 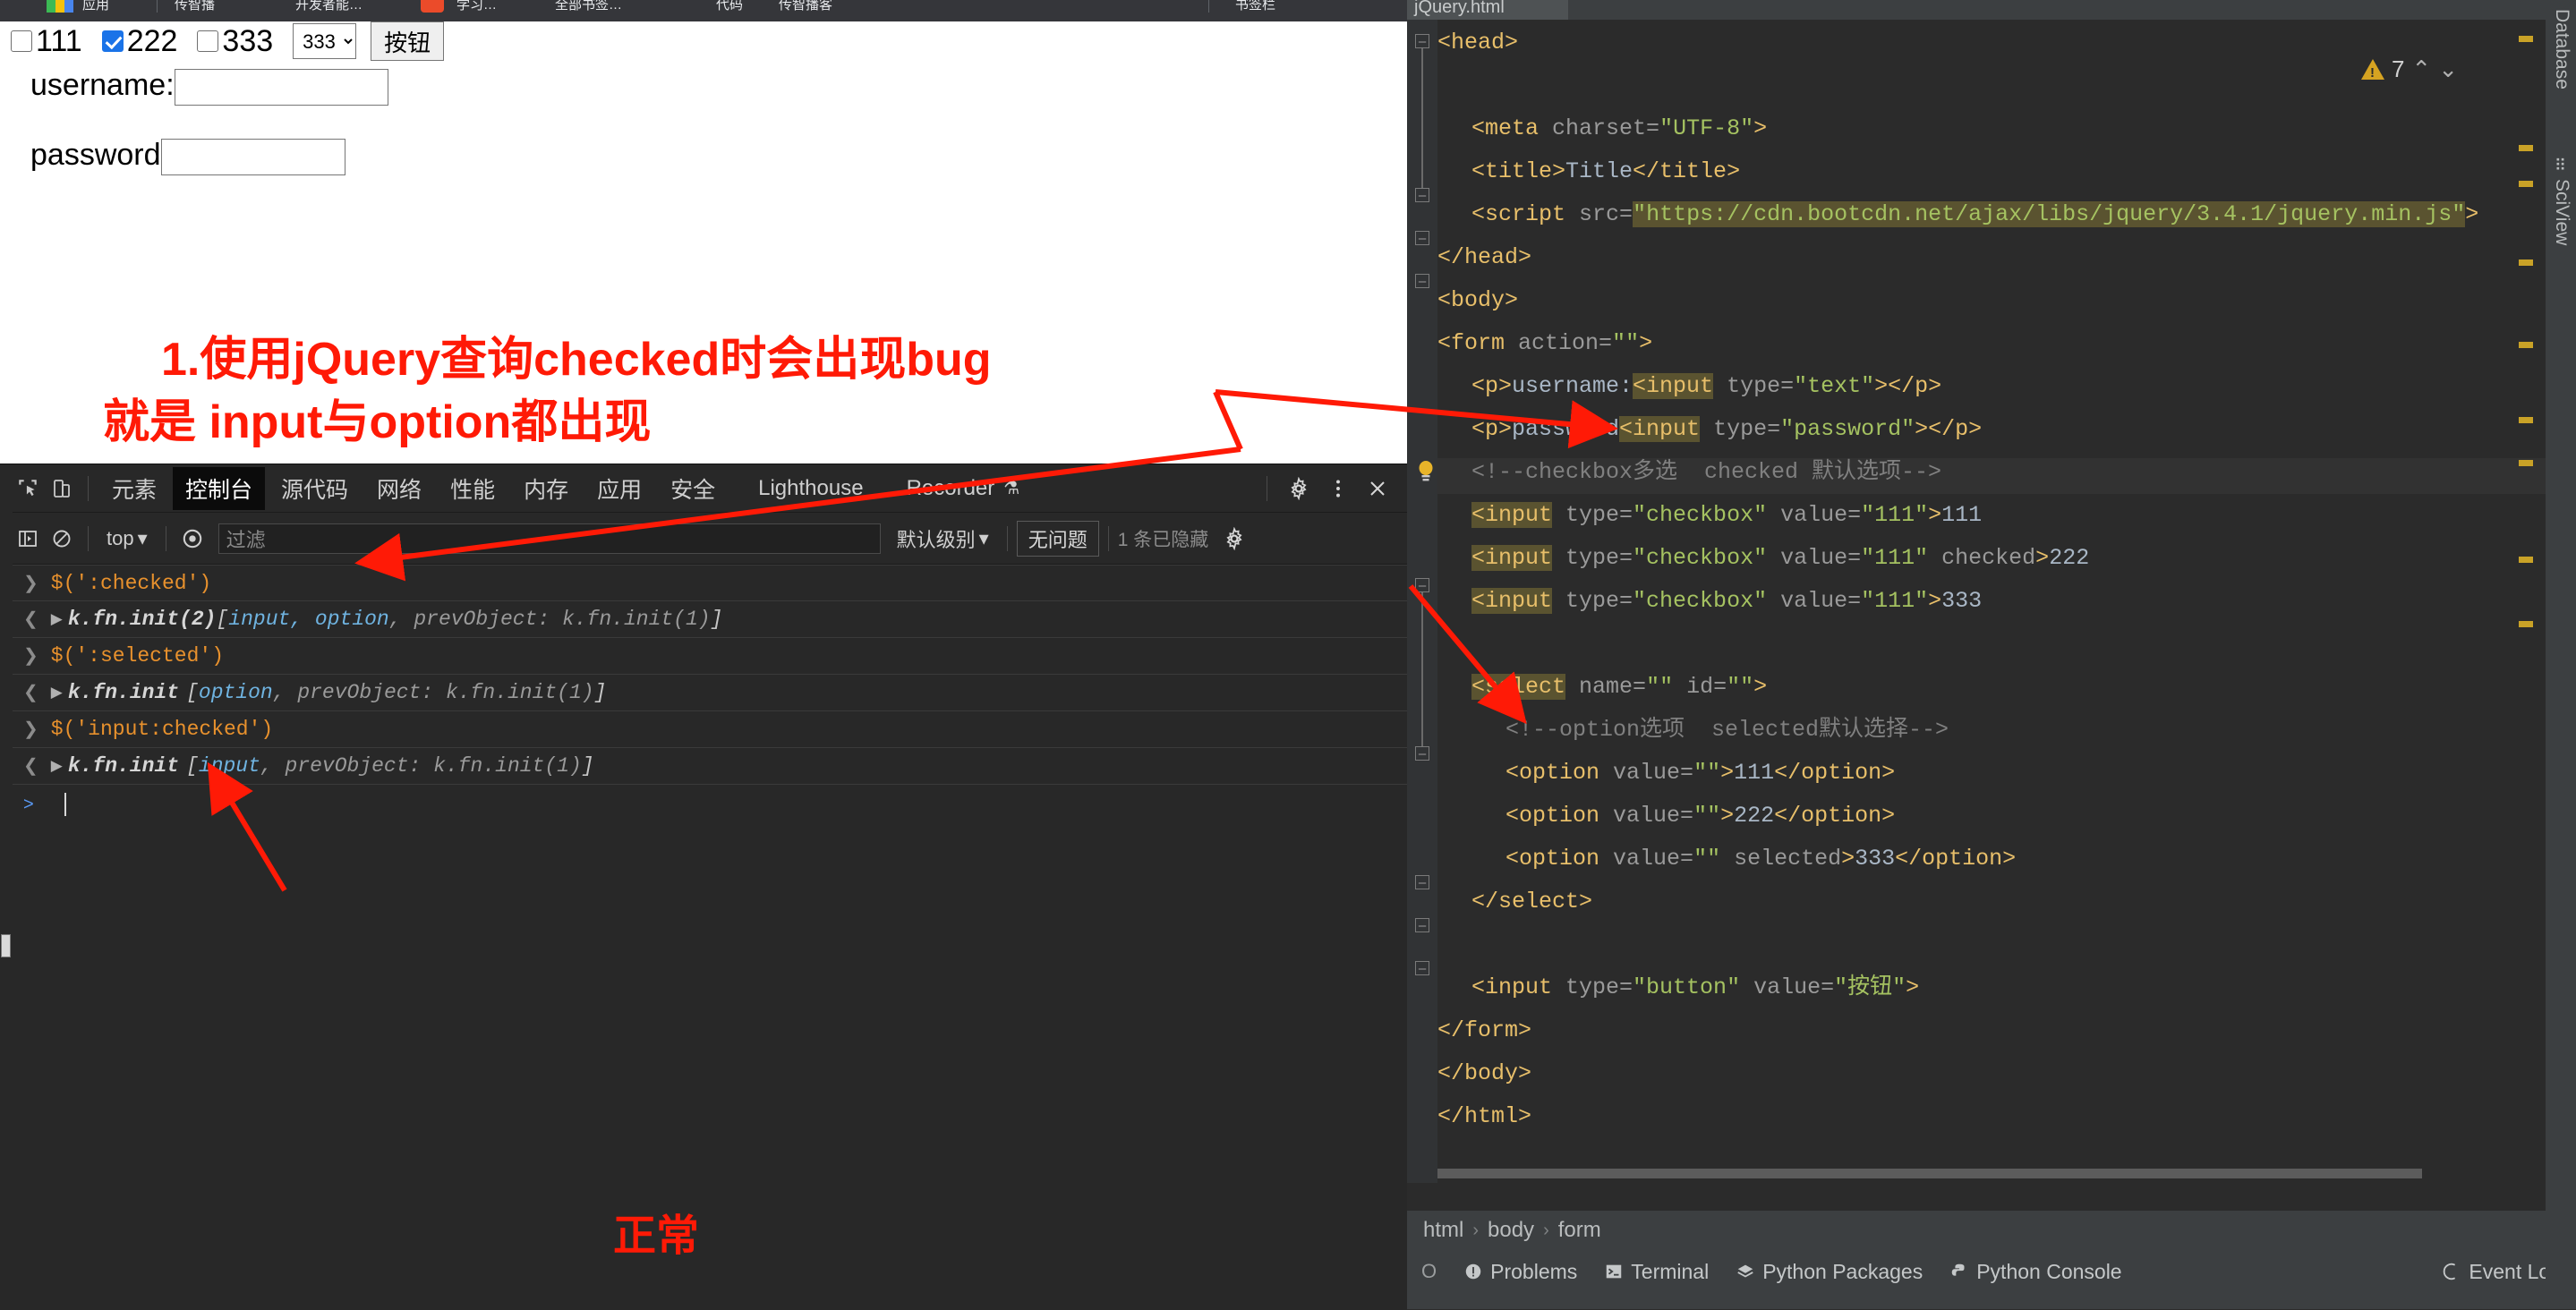 What do you see at coordinates (325, 41) in the screenshot?
I see `option-select: 333` at bounding box center [325, 41].